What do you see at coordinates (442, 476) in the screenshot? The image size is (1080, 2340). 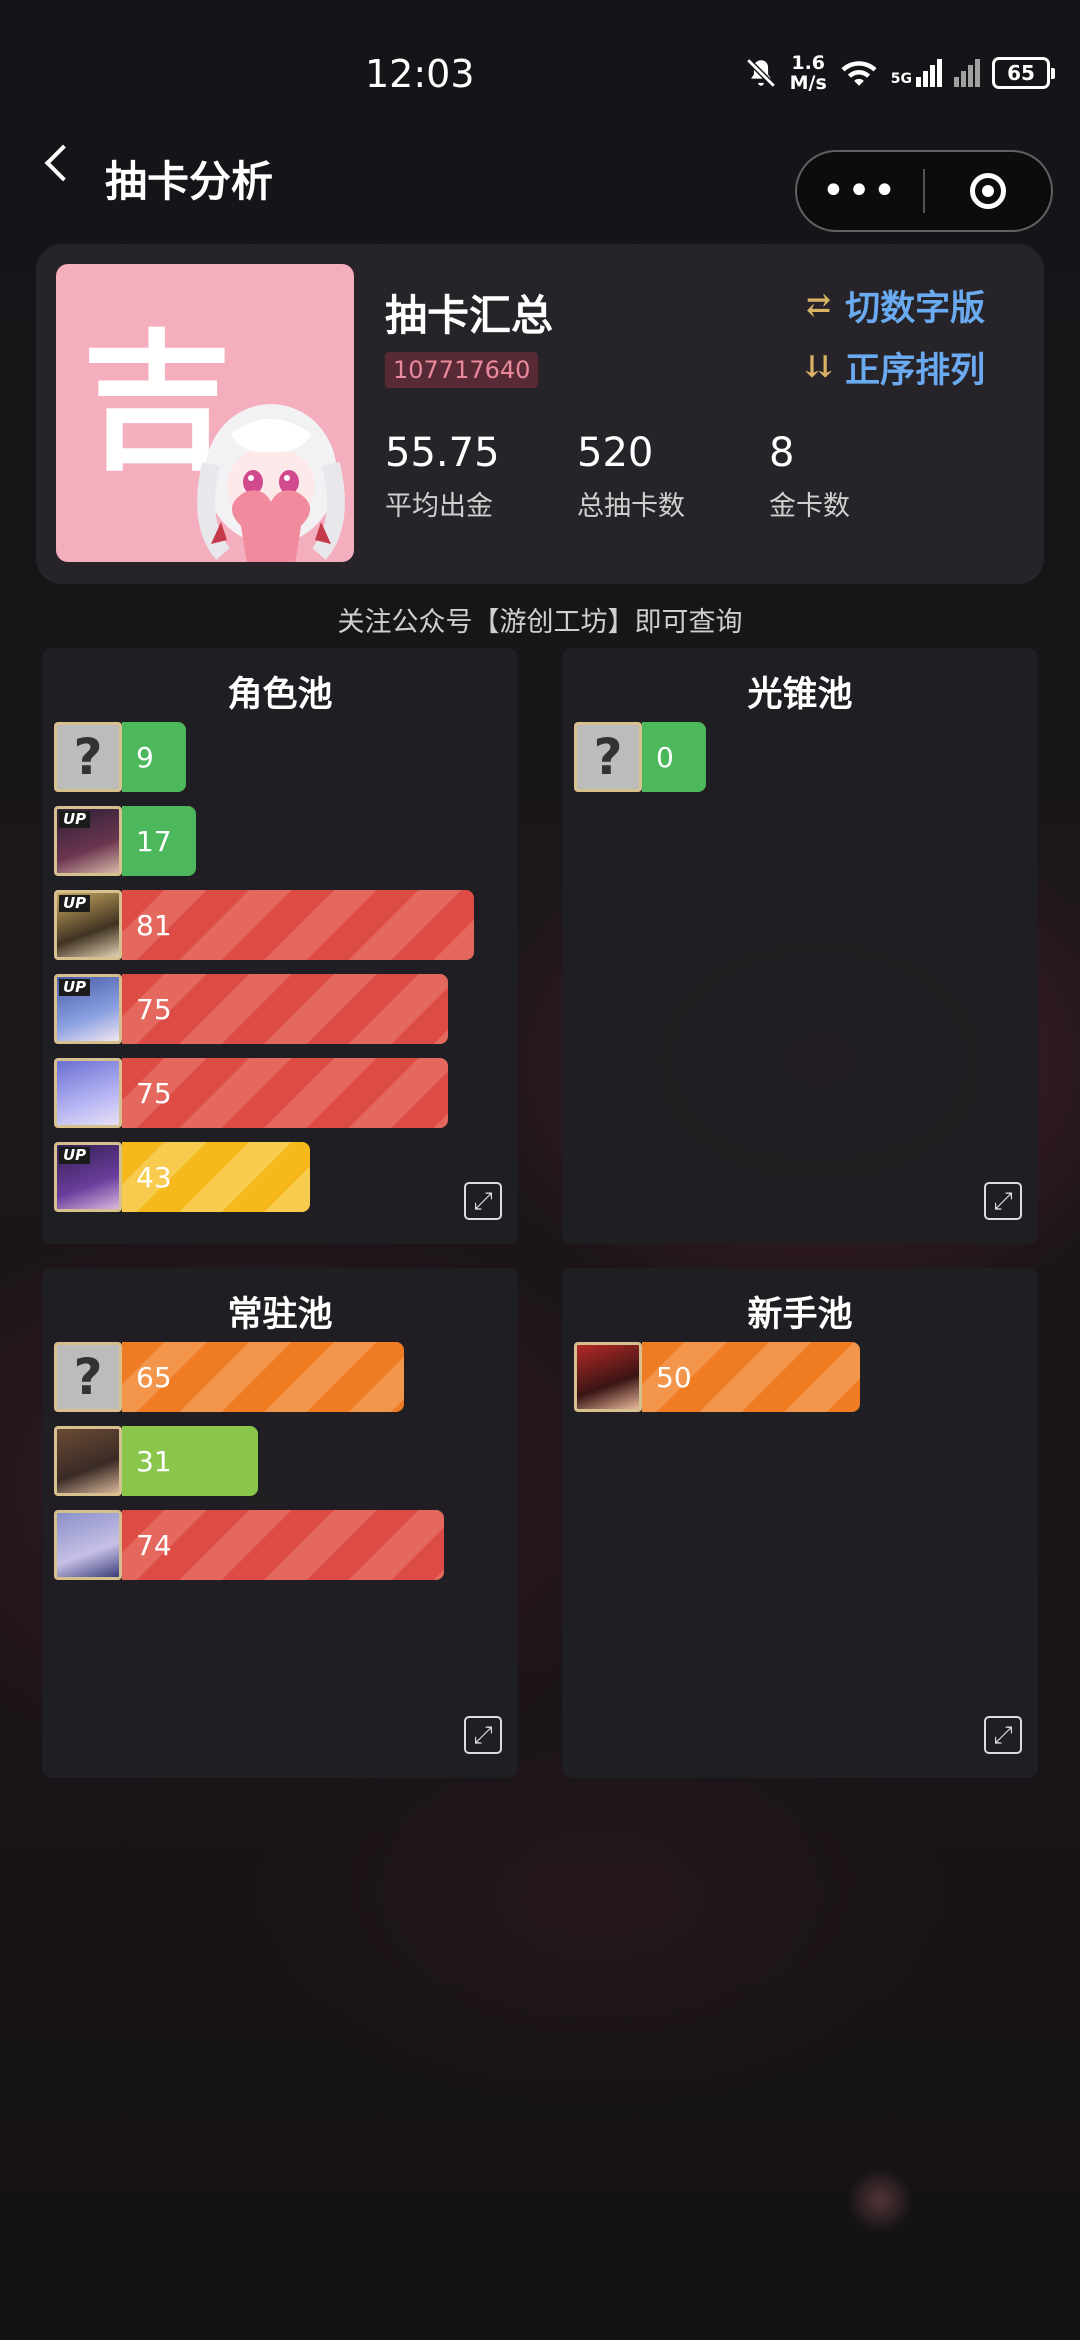 I see `stat-avg-gold: 55.75 平均出金` at bounding box center [442, 476].